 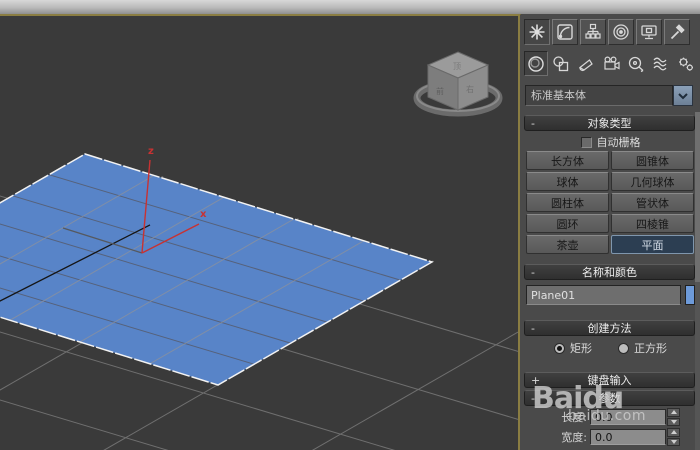 What do you see at coordinates (151, 151) in the screenshot?
I see `axis-label-z: z` at bounding box center [151, 151].